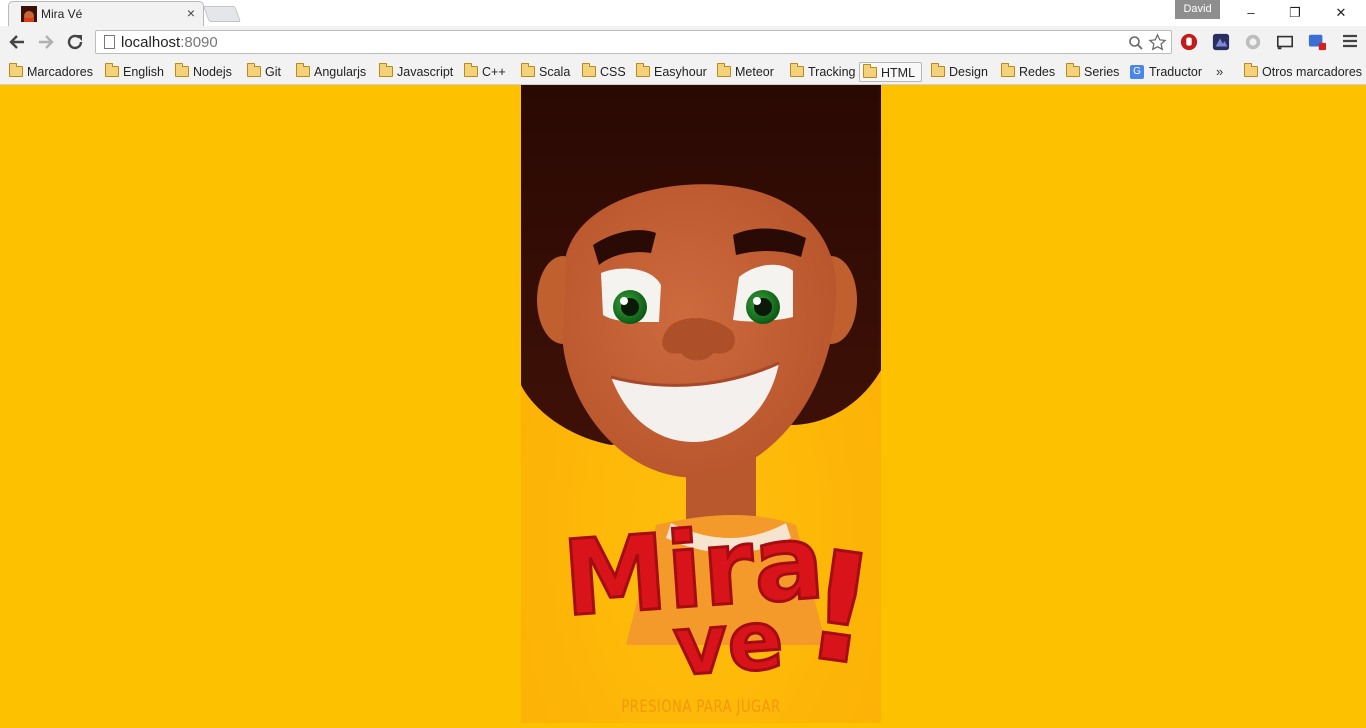 Image resolution: width=1366 pixels, height=728 pixels. What do you see at coordinates (329, 72) in the screenshot?
I see `bookmark-angularjs: Angularjs` at bounding box center [329, 72].